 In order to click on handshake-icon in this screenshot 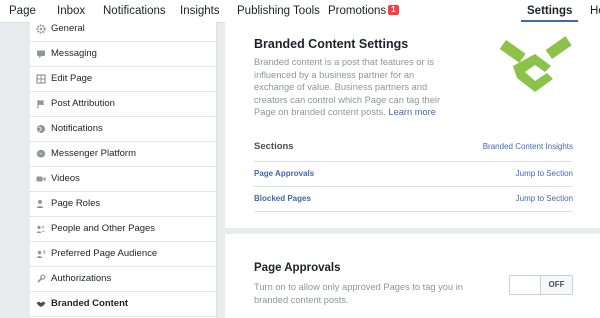, I will do `click(41, 304)`.